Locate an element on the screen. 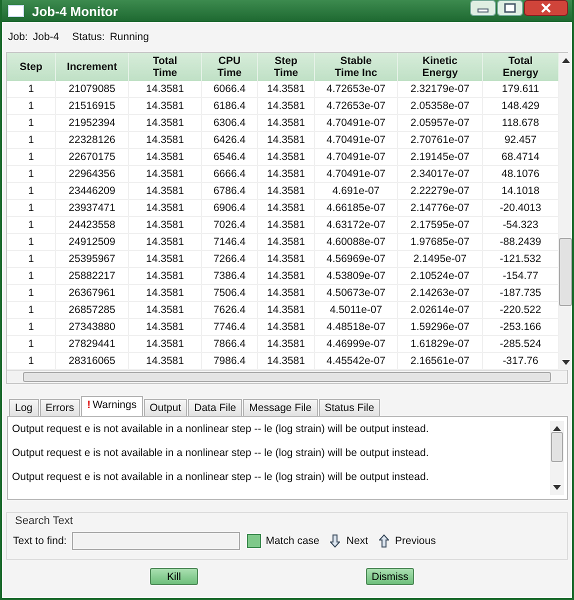  table-cell: -253.166 is located at coordinates (520, 327).